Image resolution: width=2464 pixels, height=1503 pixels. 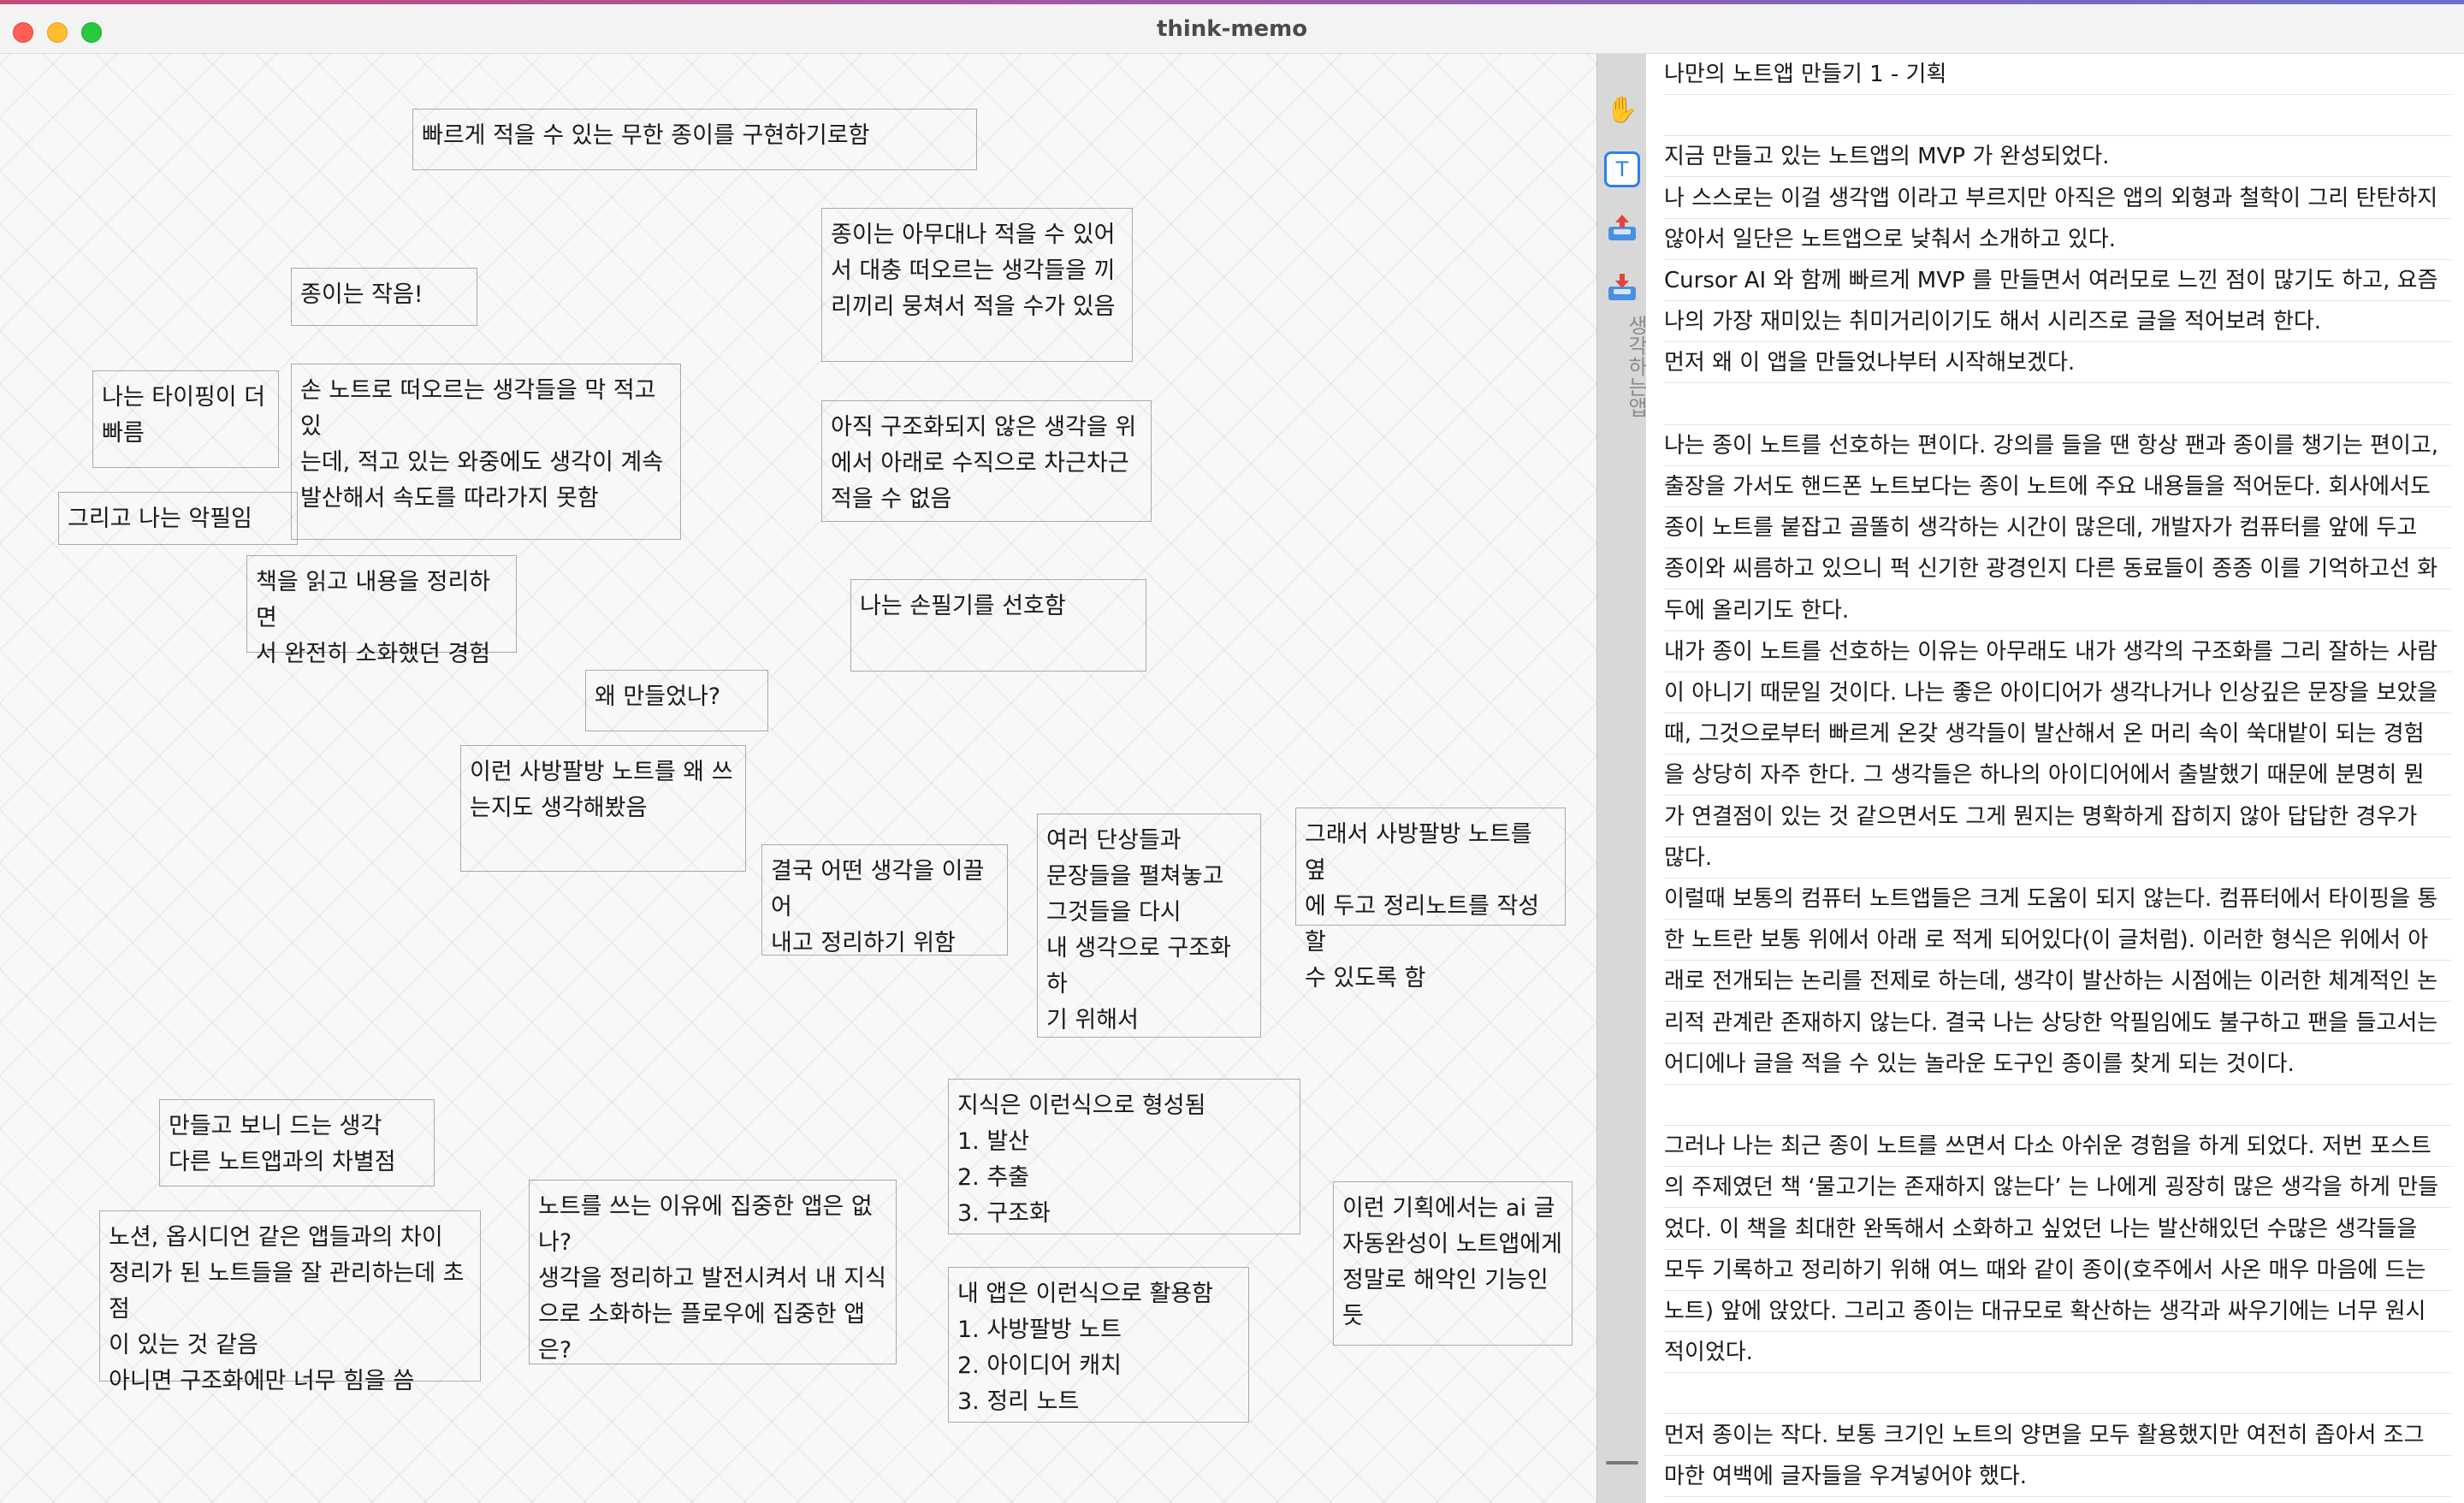 What do you see at coordinates (694, 139) in the screenshot?
I see `memo-note: 빠르게 적을 수 있는 무한 종이를 구현하기로함` at bounding box center [694, 139].